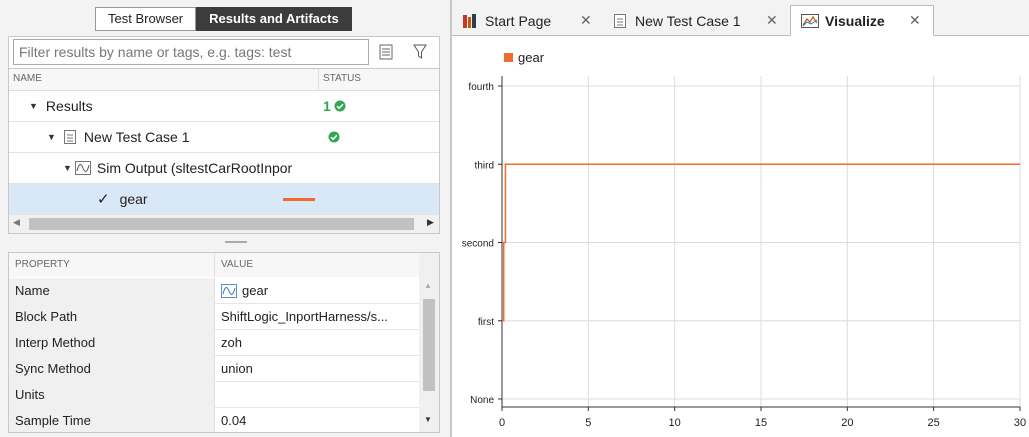  I want to click on panel-tabs: Test Browser Results and Artifacts, so click(223, 19).